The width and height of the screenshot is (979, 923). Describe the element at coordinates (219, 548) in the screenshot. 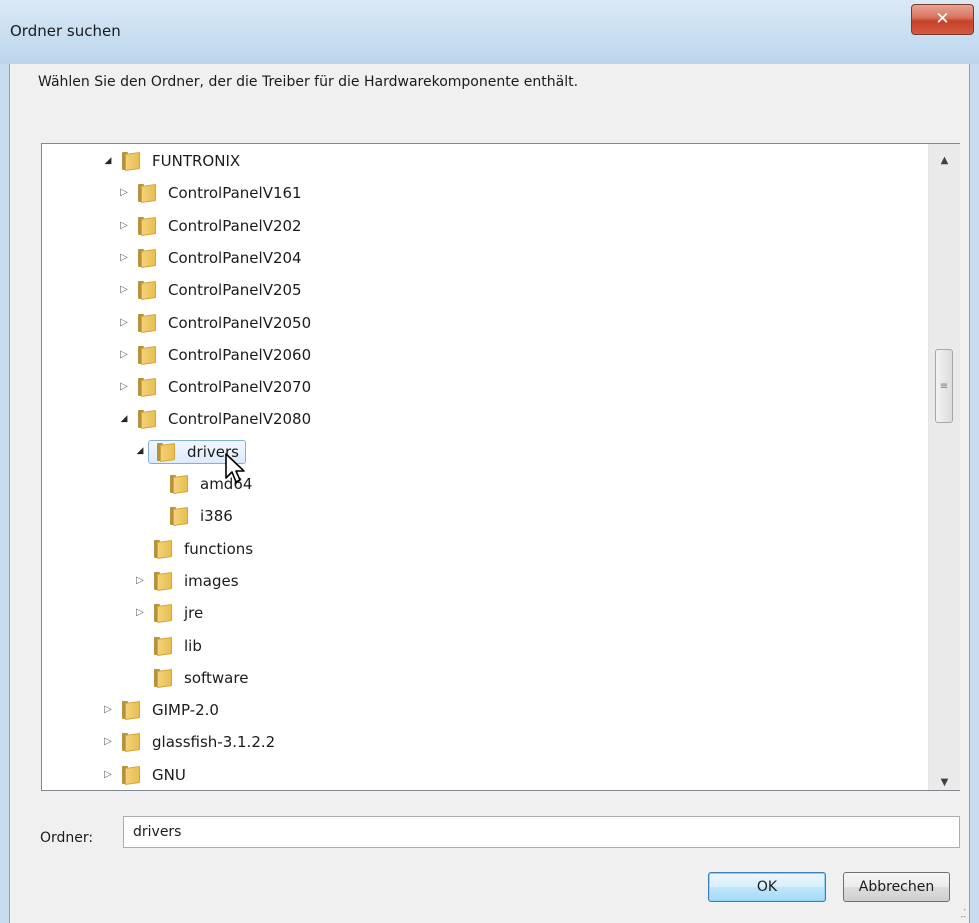

I see `tree-item-label: functions` at that location.